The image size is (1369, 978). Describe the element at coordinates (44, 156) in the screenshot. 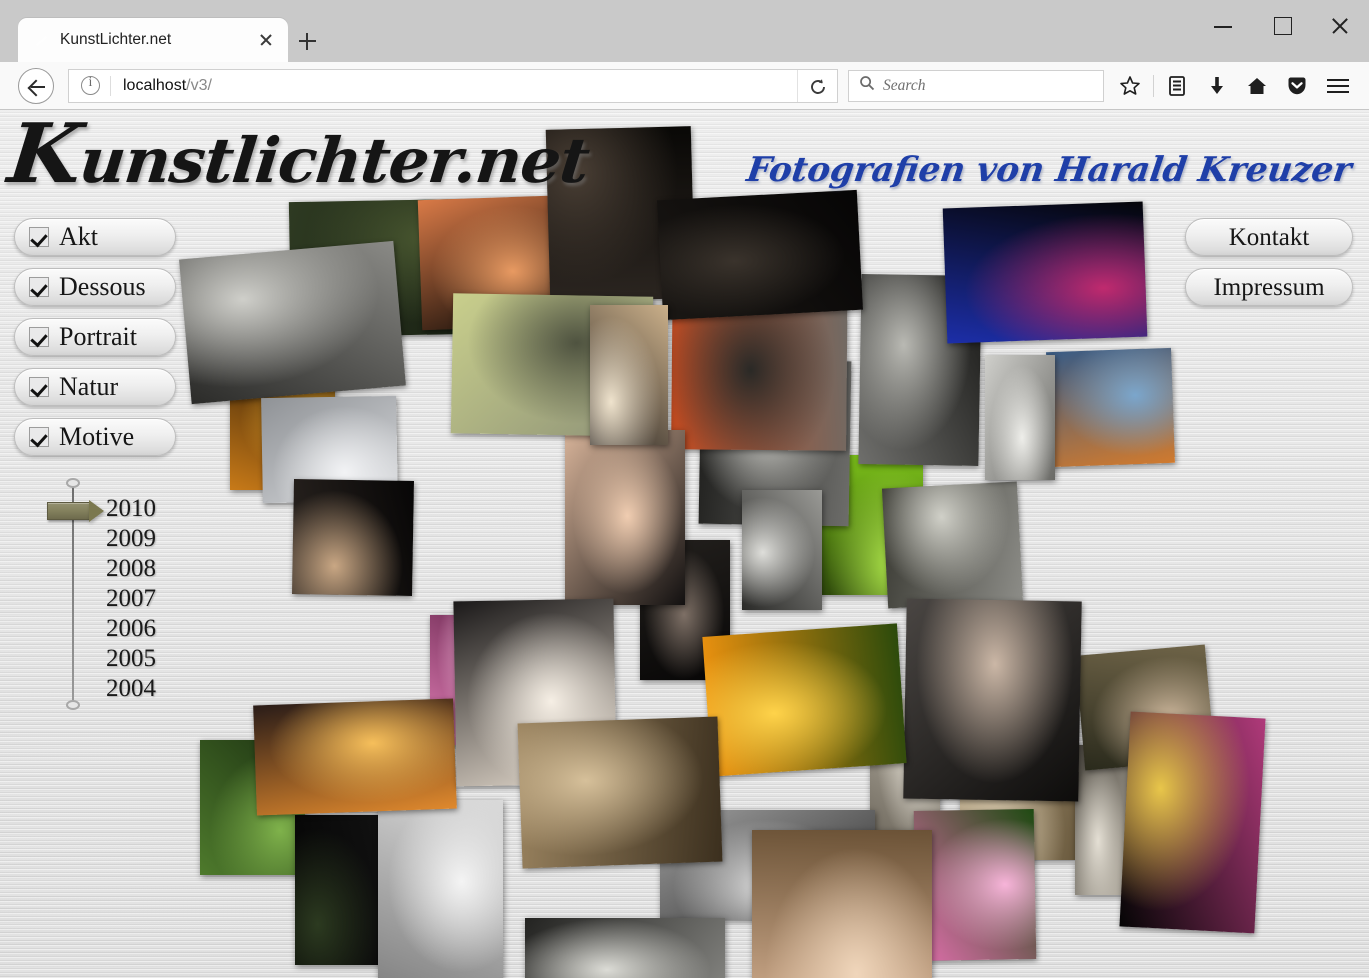

I see `site-logo-initial: K` at that location.